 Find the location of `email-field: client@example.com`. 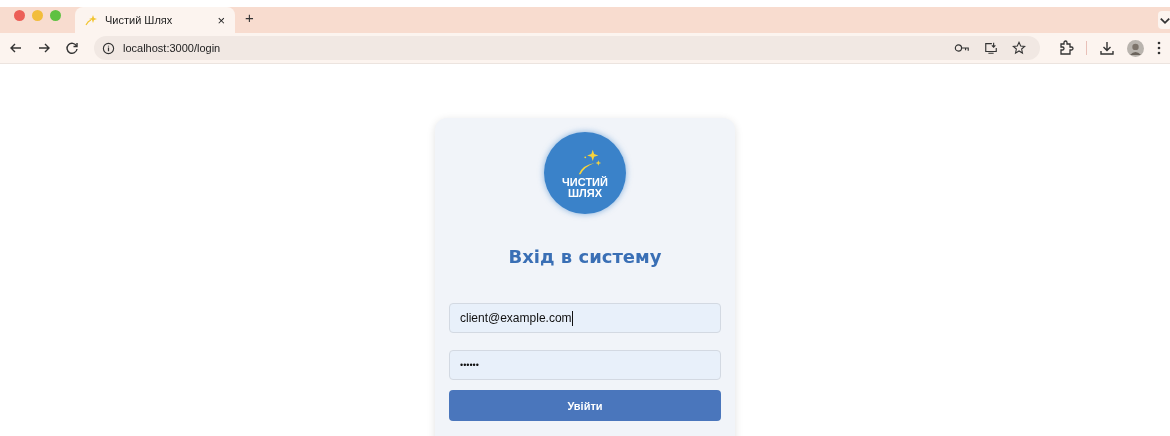

email-field: client@example.com is located at coordinates (585, 318).